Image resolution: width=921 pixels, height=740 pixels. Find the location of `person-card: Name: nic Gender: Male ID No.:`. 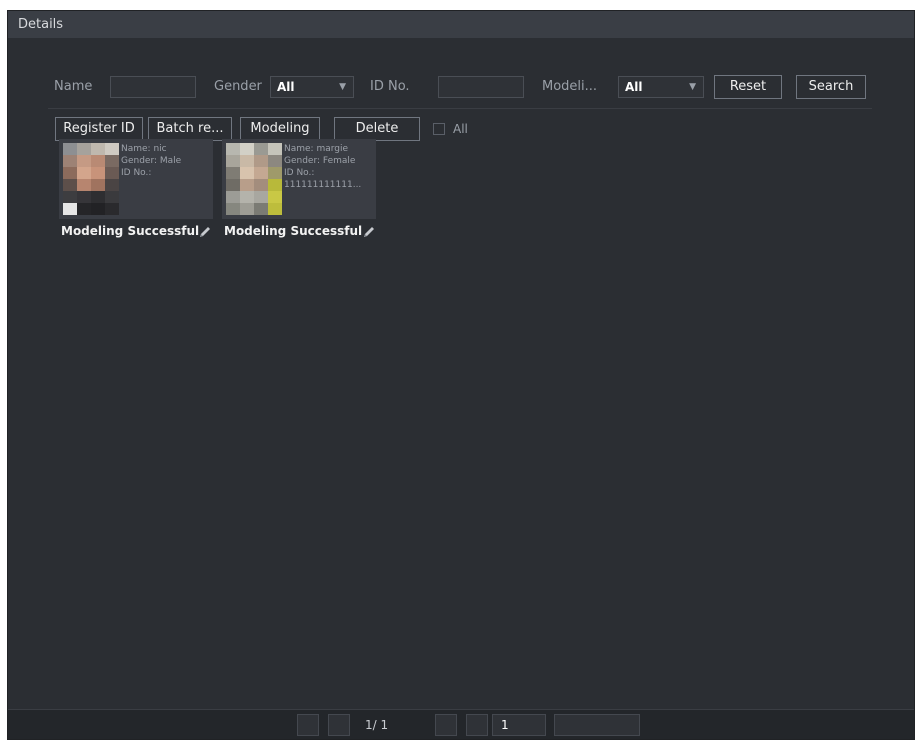

person-card: Name: nic Gender: Male ID No.: is located at coordinates (136, 179).